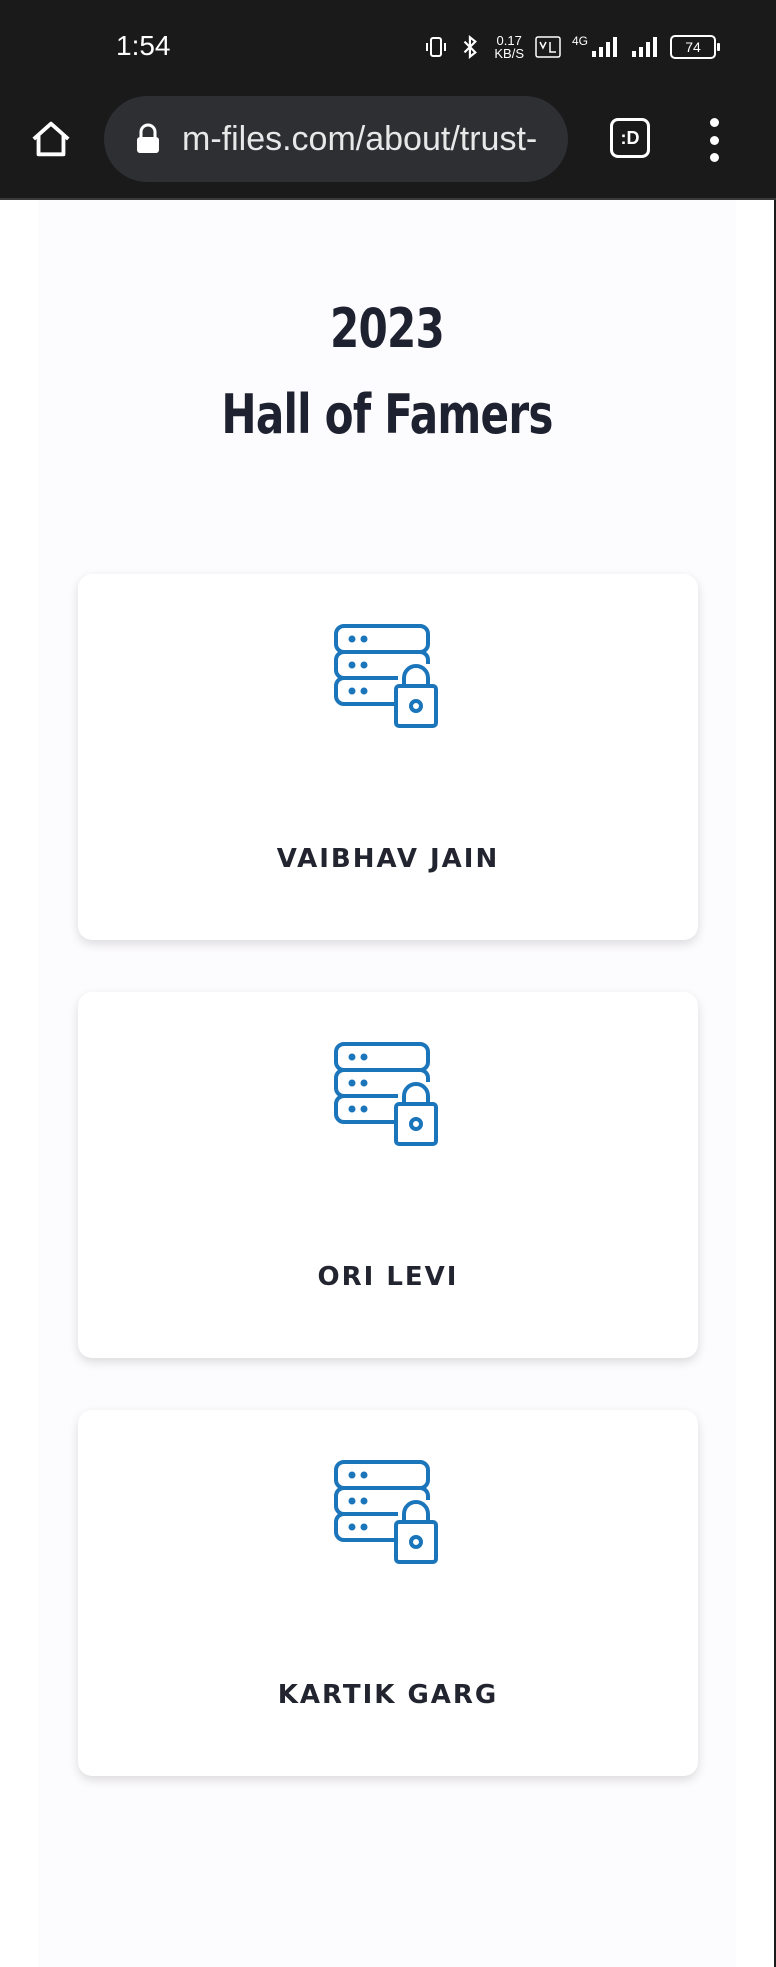  What do you see at coordinates (388, 757) in the screenshot?
I see `hall-of-fame-card: VAIBHAV JAIN` at bounding box center [388, 757].